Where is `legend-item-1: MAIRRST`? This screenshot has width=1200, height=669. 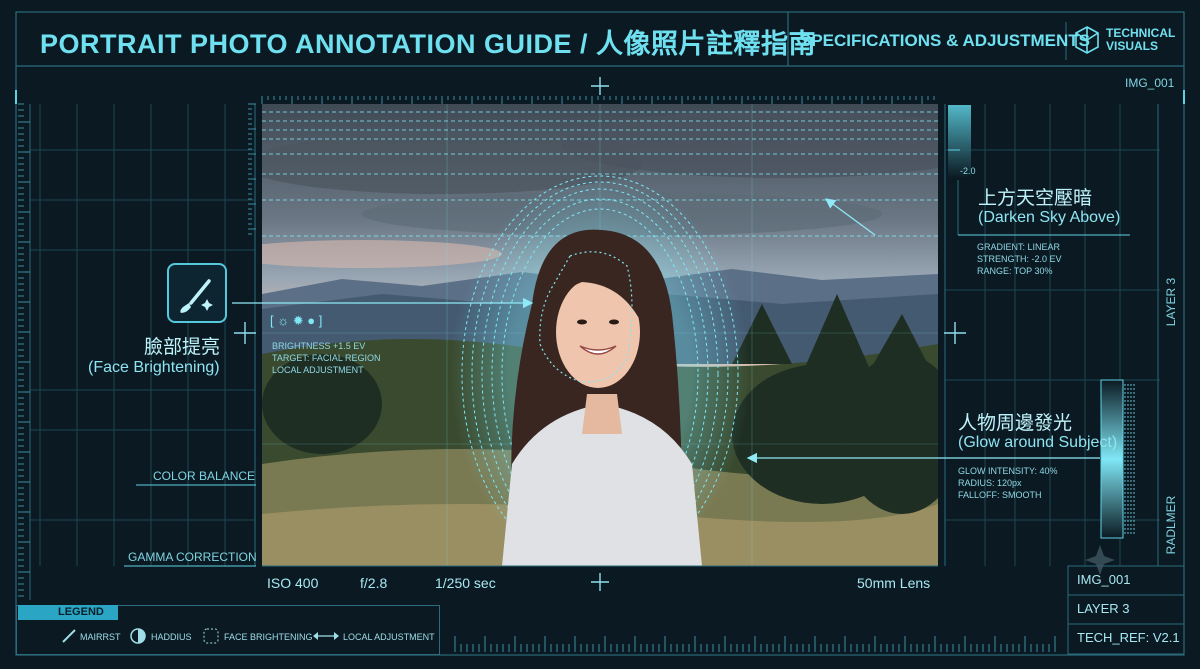
legend-item-1: MAIRRST is located at coordinates (100, 637).